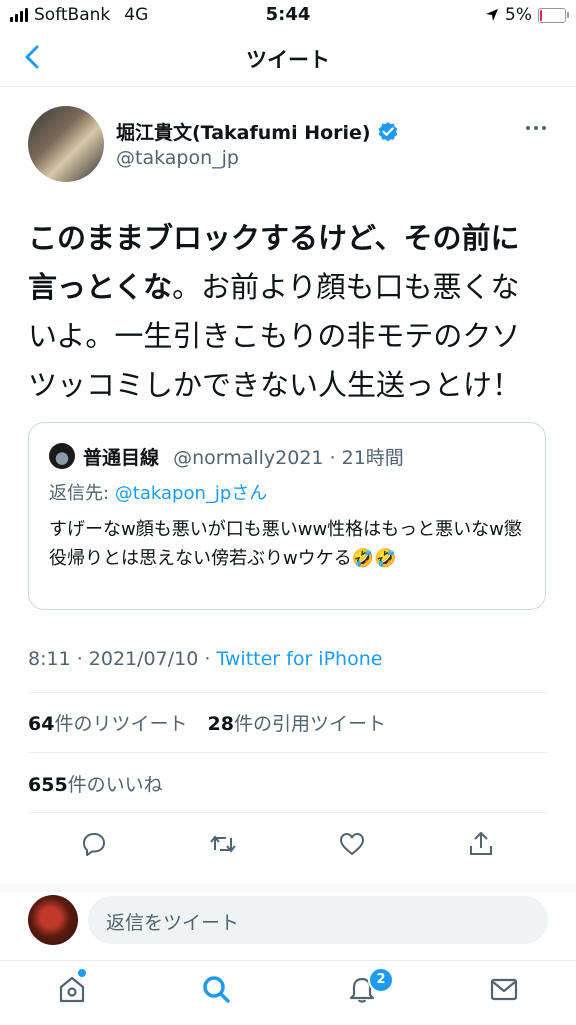 This screenshot has height=1025, width=576. What do you see at coordinates (481, 844) in the screenshot?
I see `share-icon` at bounding box center [481, 844].